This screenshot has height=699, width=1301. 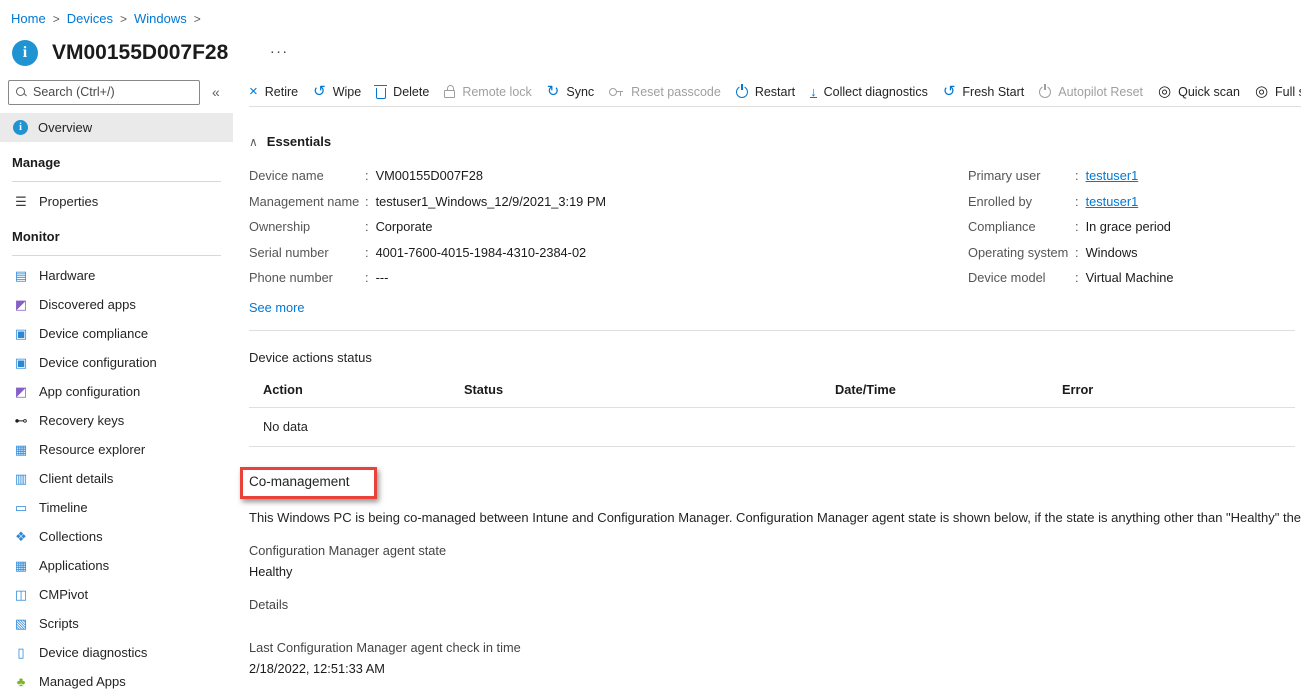 I want to click on sidebar-item-label: Device compliance, so click(x=94, y=333).